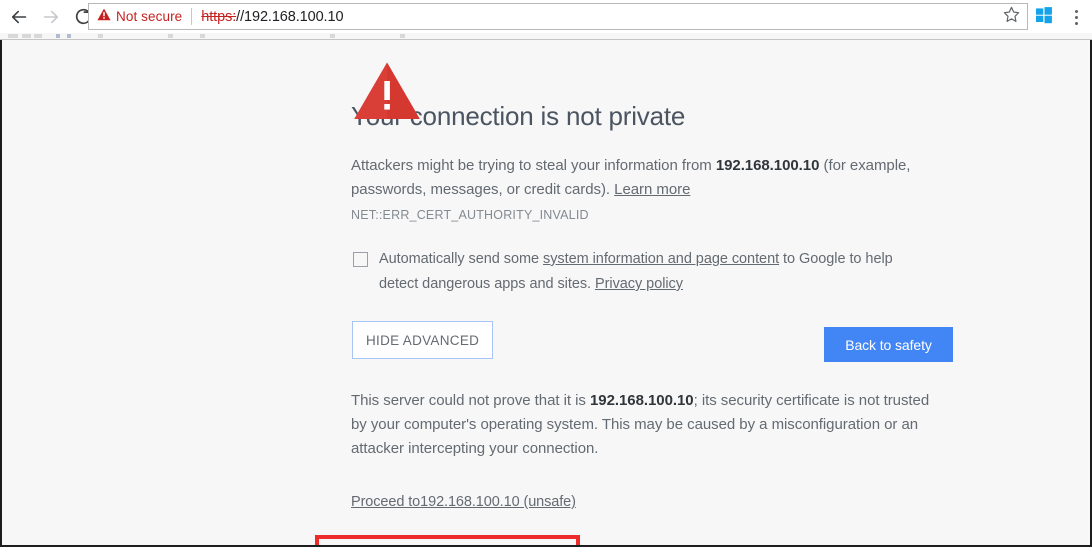 Image resolution: width=1092 pixels, height=547 pixels. I want to click on not-secure-label: Not secure, so click(149, 16).